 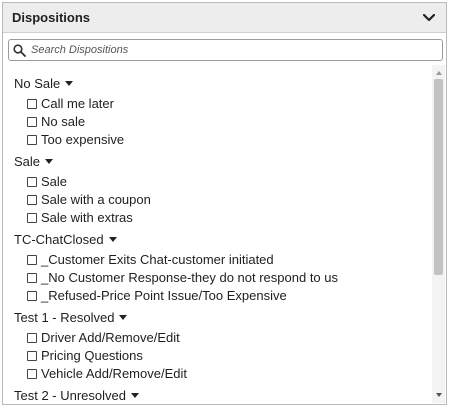 I want to click on search-icon, so click(x=20, y=50).